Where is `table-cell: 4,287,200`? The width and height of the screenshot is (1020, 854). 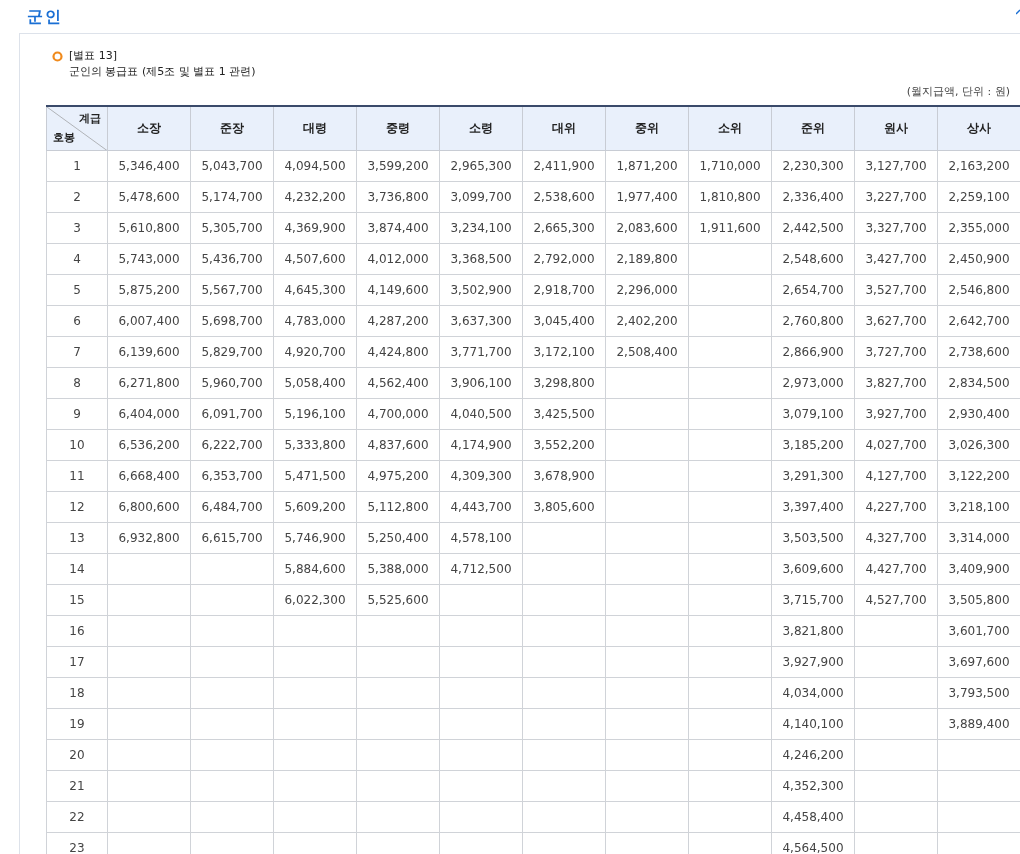
table-cell: 4,287,200 is located at coordinates (398, 321).